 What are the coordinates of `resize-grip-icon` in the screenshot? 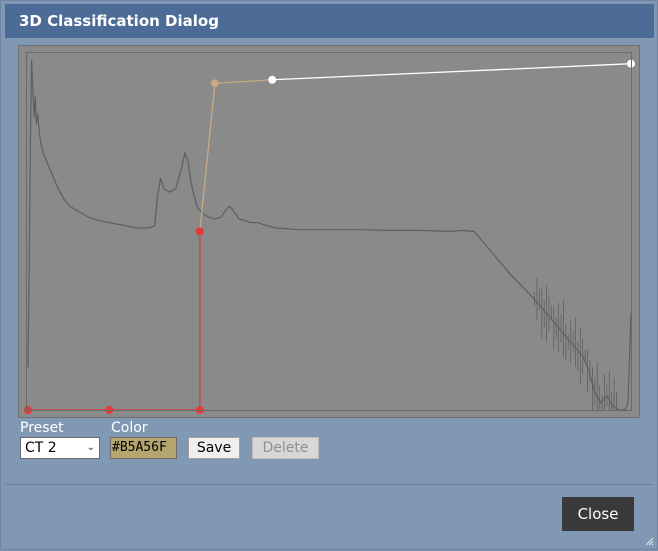 It's located at (649, 541).